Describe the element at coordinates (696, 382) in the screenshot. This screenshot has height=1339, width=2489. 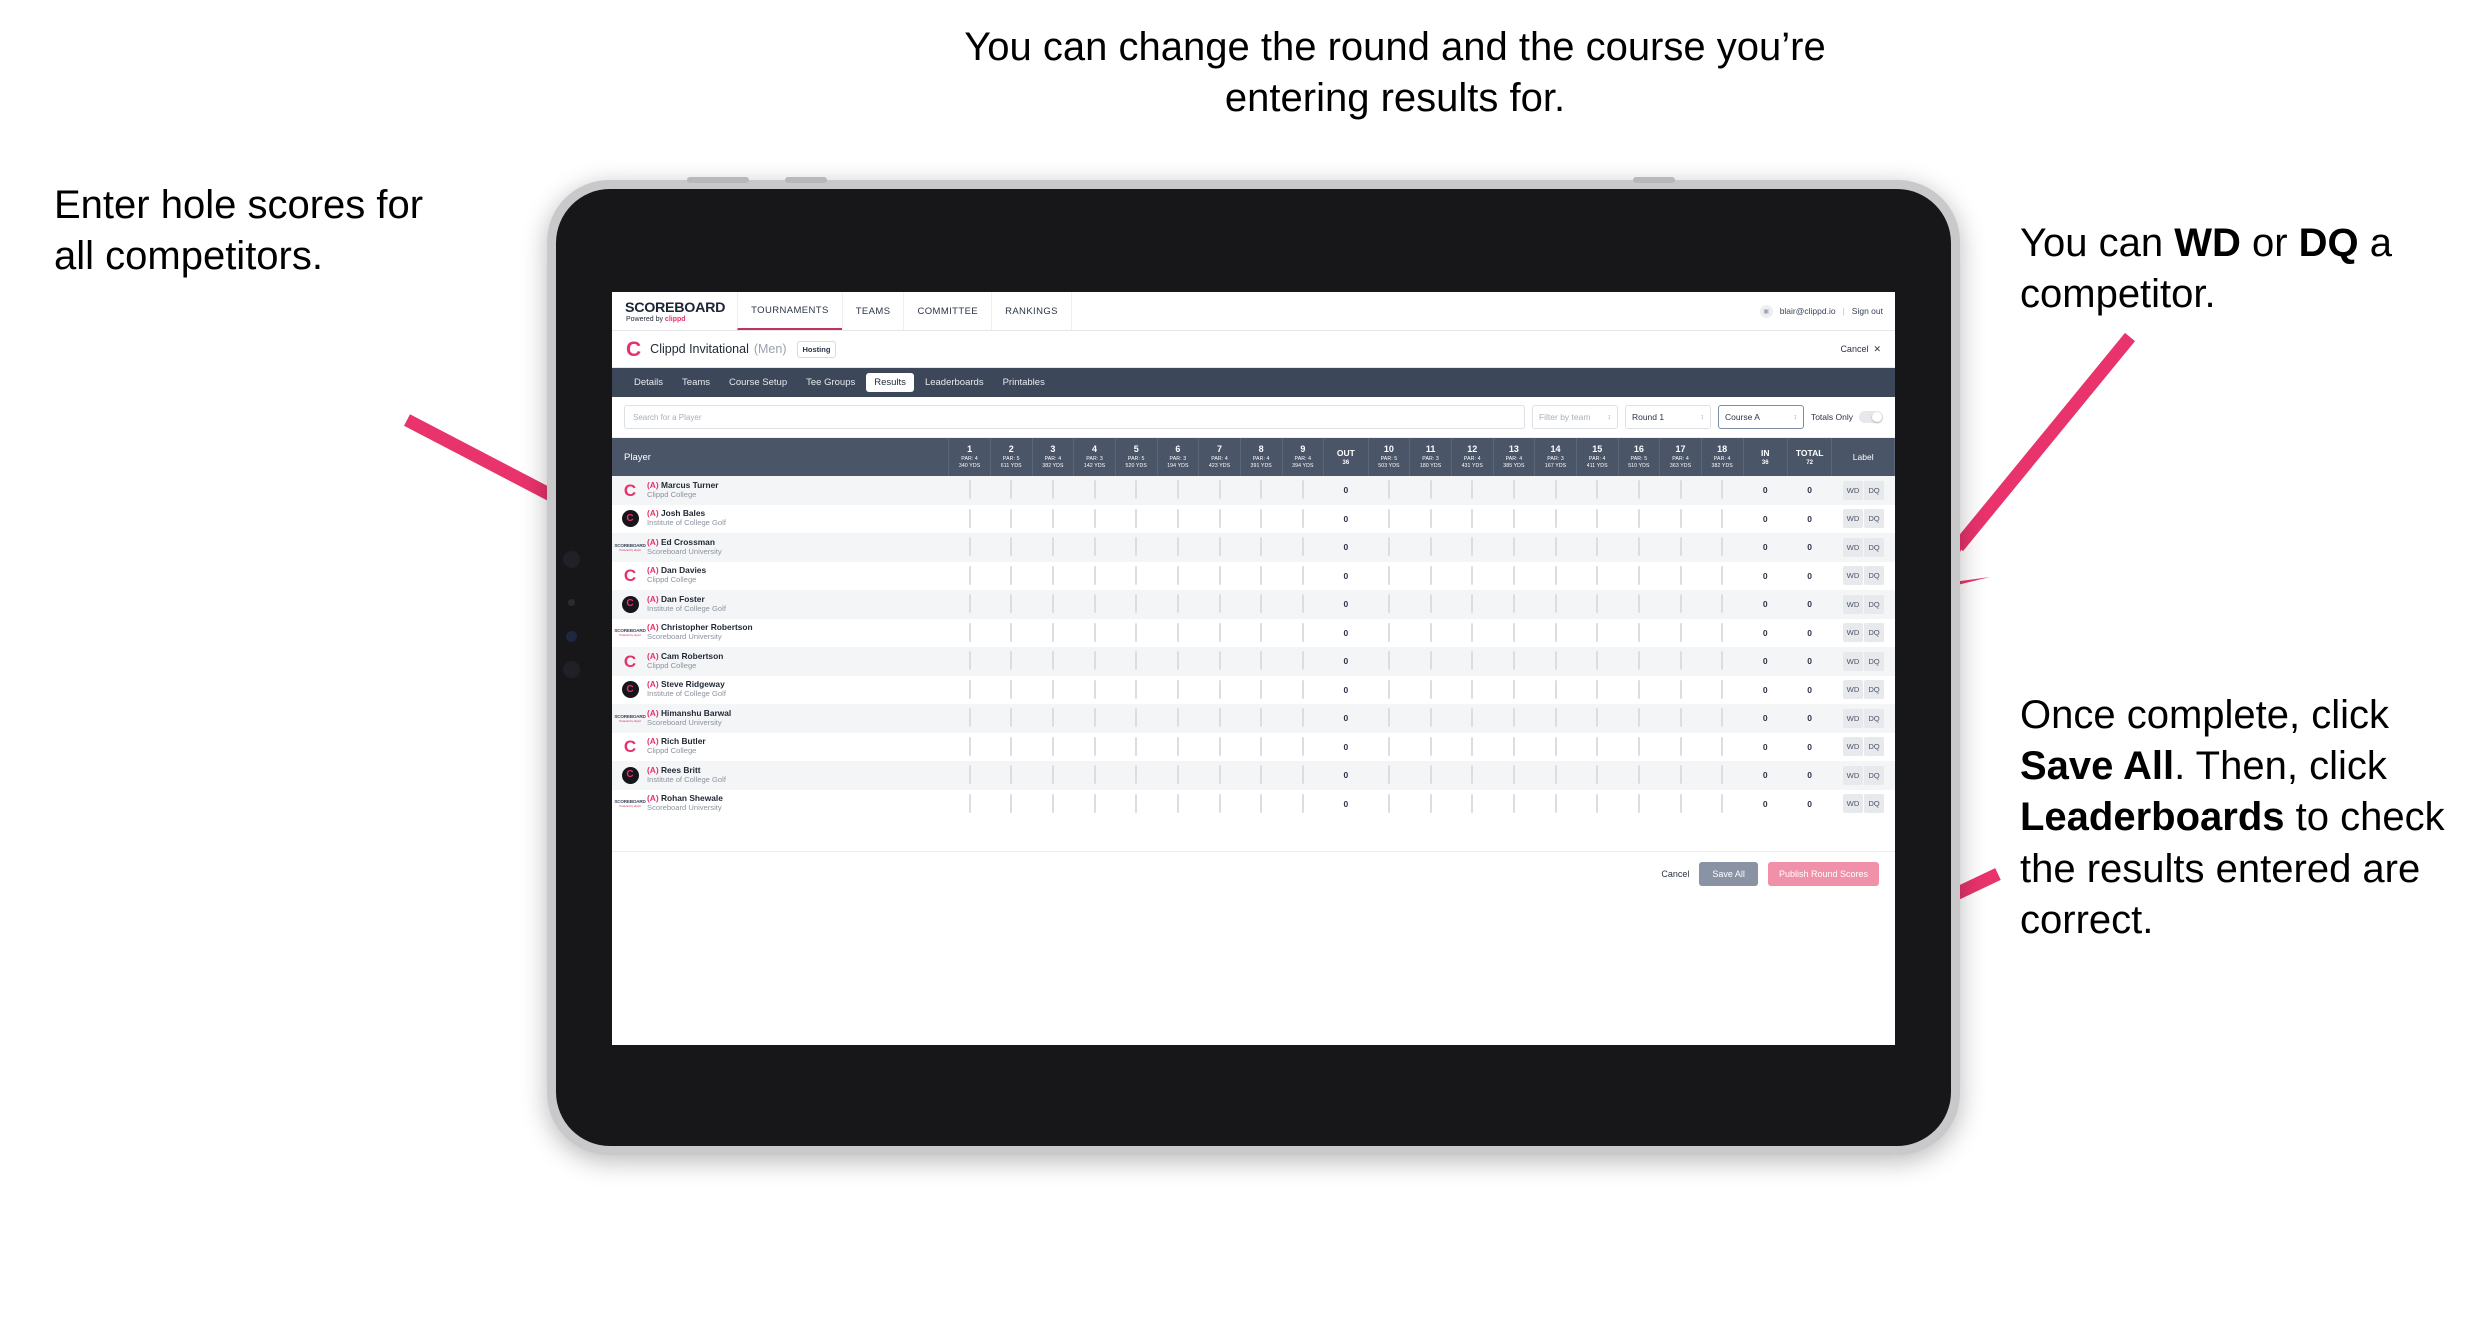
I see `tab-teams: Teams` at that location.